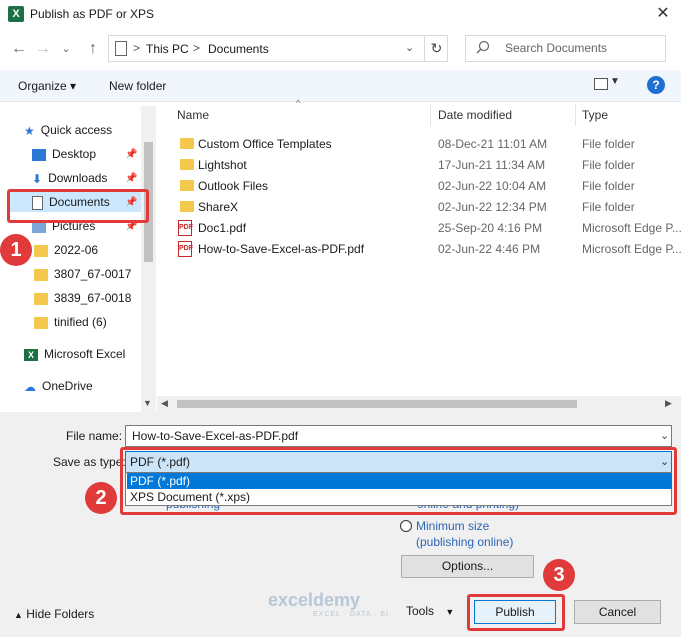  I want to click on help-icon: ?, so click(656, 85).